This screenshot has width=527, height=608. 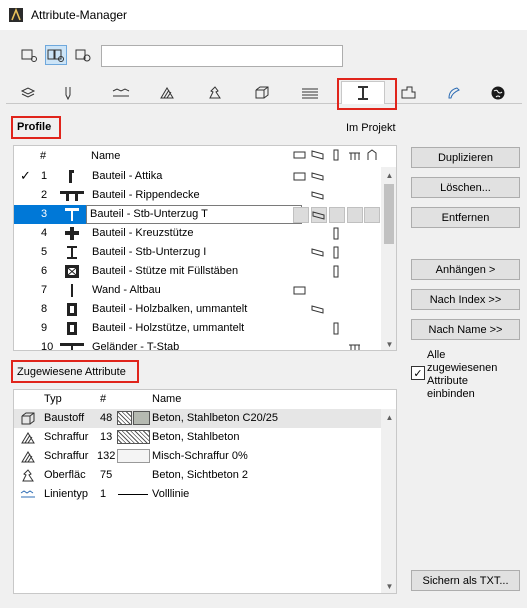 I want to click on line-type-icon, so click(x=121, y=91).